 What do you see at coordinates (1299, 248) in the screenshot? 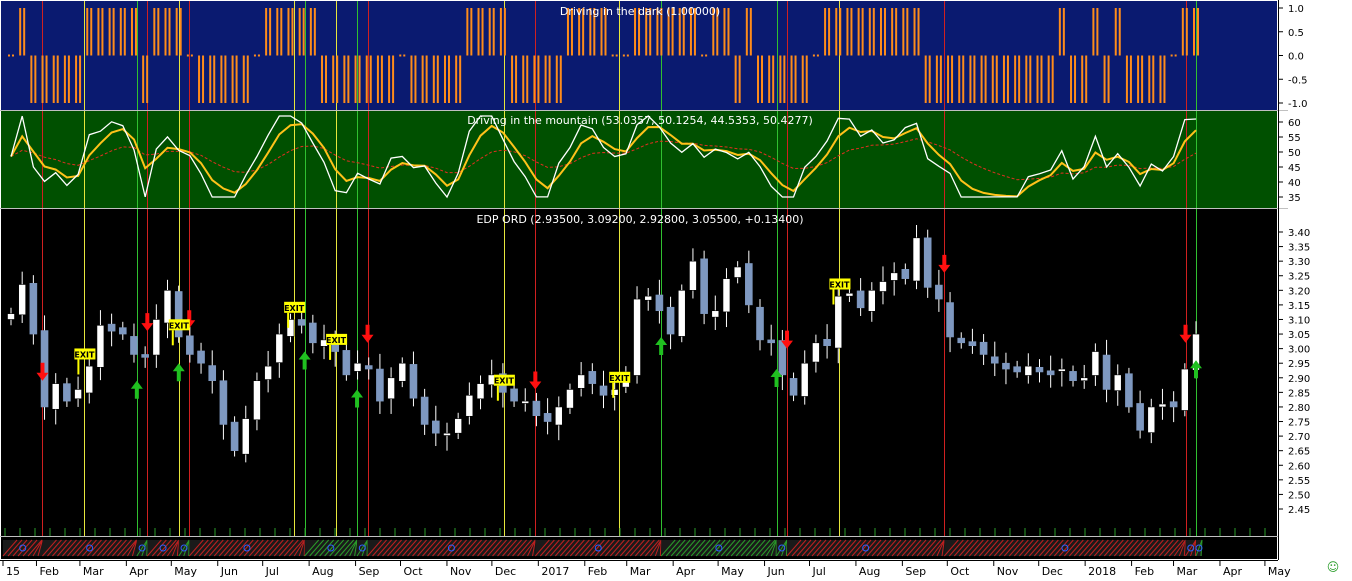
I see `y-tick-label: 3.35` at bounding box center [1299, 248].